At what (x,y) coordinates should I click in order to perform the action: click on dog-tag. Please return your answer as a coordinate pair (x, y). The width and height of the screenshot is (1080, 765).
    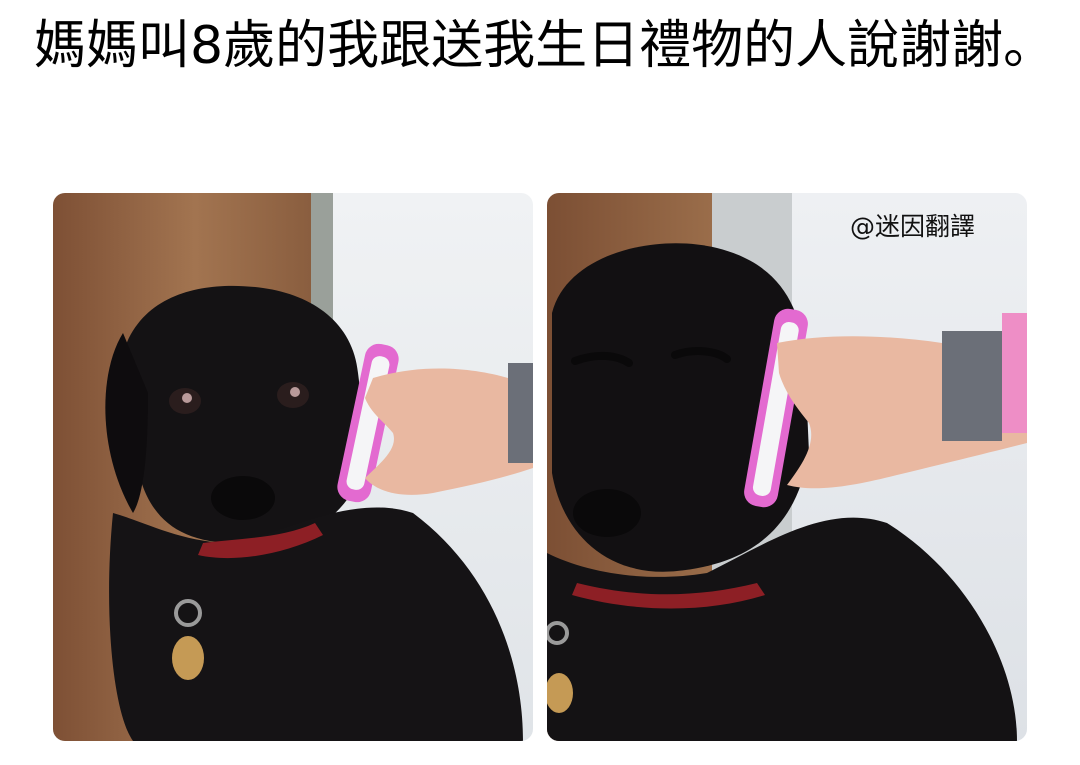
    Looking at the image, I should click on (188, 658).